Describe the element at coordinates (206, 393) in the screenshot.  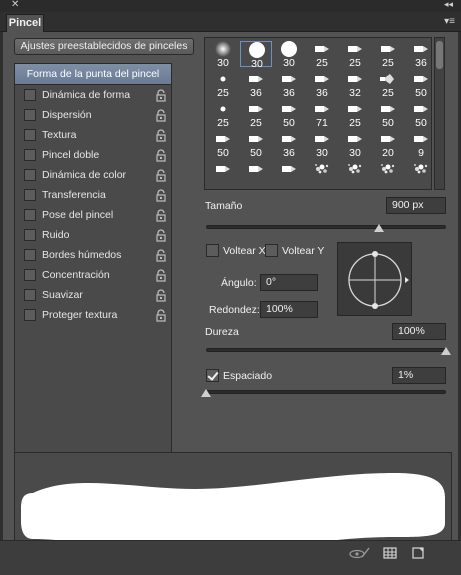
I see `spacing-slider-knob` at that location.